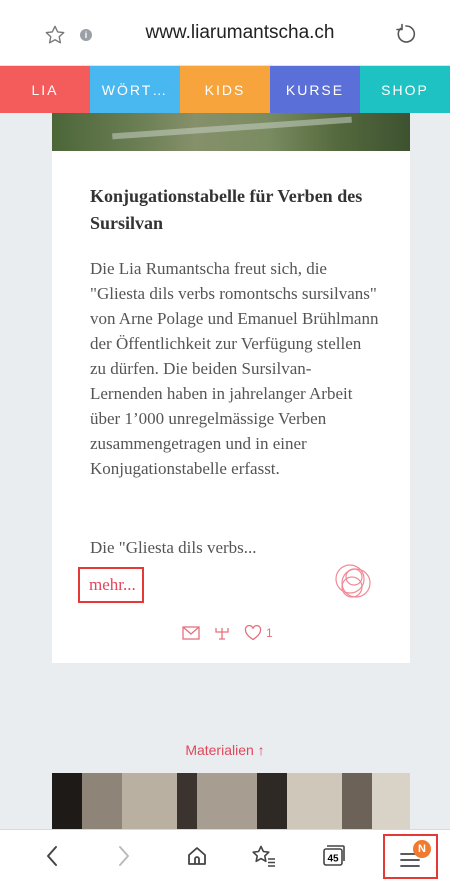 The height and width of the screenshot is (881, 450). Describe the element at coordinates (55, 35) in the screenshot. I see `bookmark-star-icon` at that location.